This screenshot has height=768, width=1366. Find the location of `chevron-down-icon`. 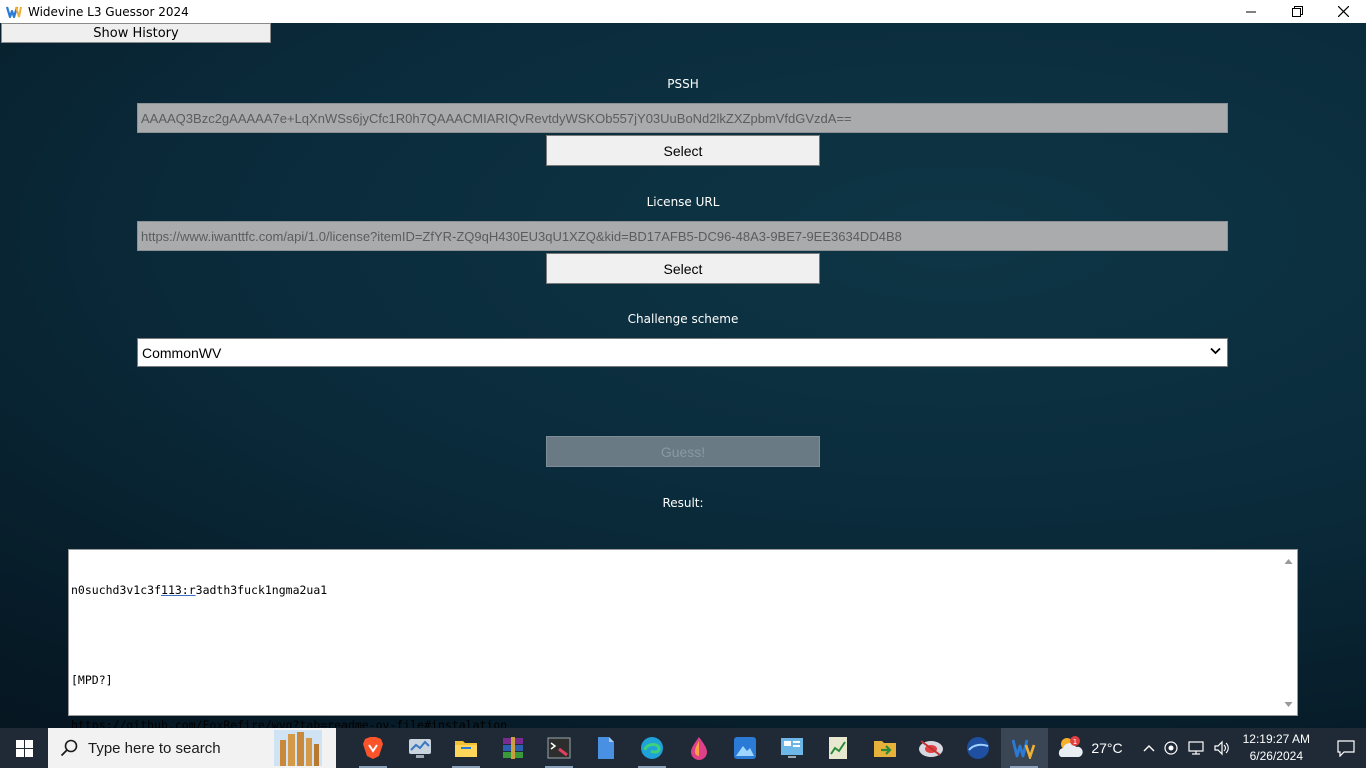

chevron-down-icon is located at coordinates (1215, 351).